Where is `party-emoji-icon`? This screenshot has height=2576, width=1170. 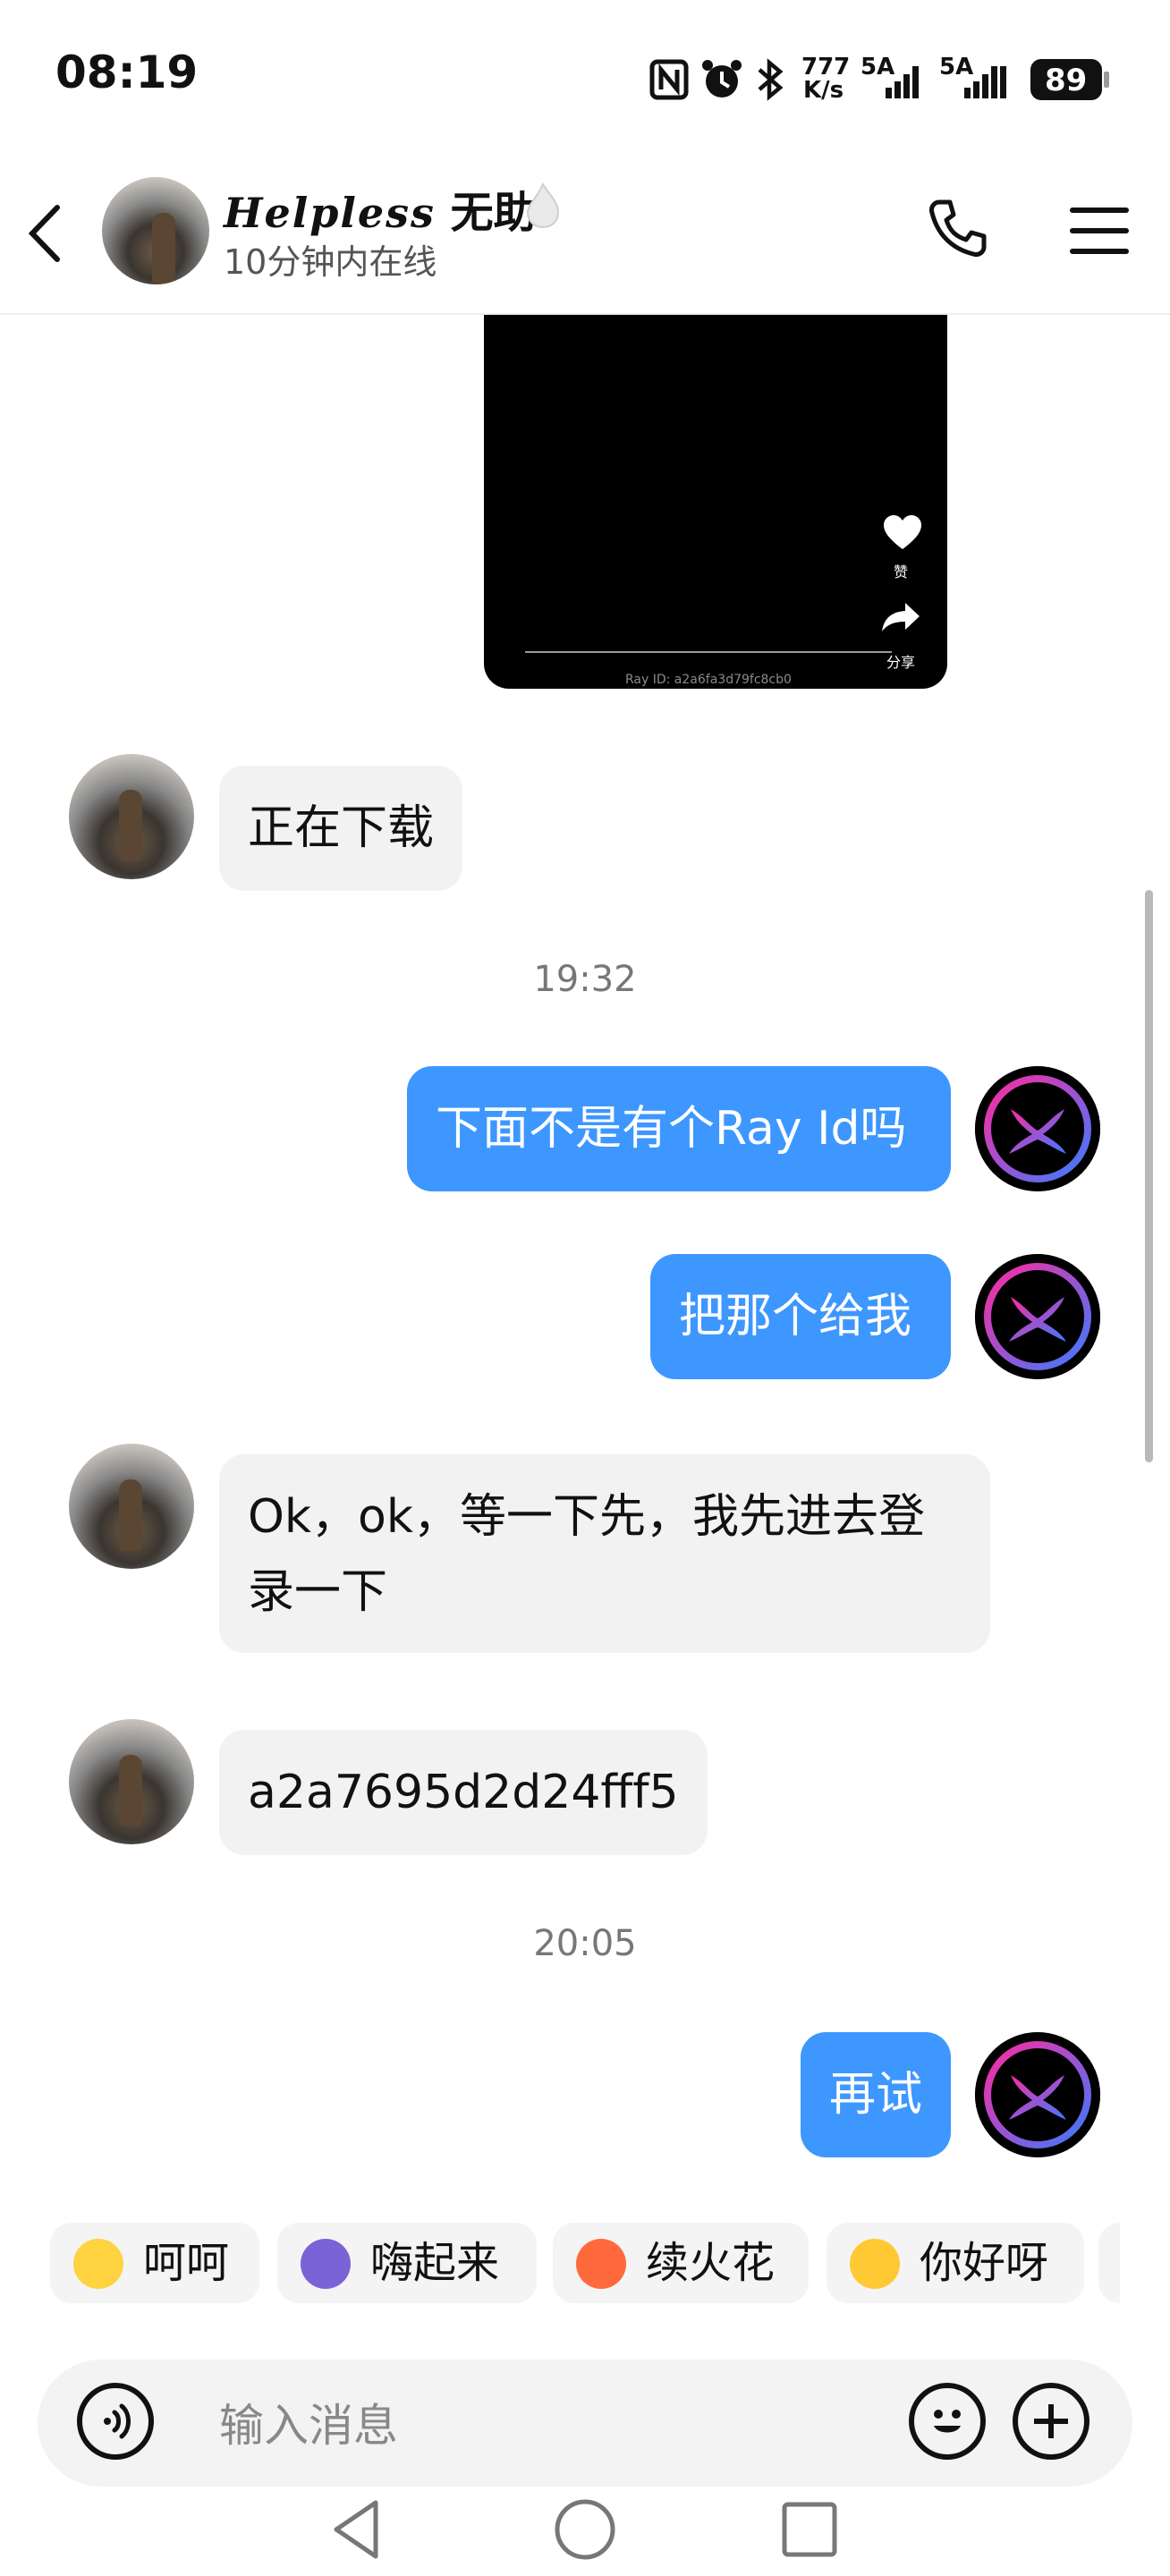 party-emoji-icon is located at coordinates (326, 2264).